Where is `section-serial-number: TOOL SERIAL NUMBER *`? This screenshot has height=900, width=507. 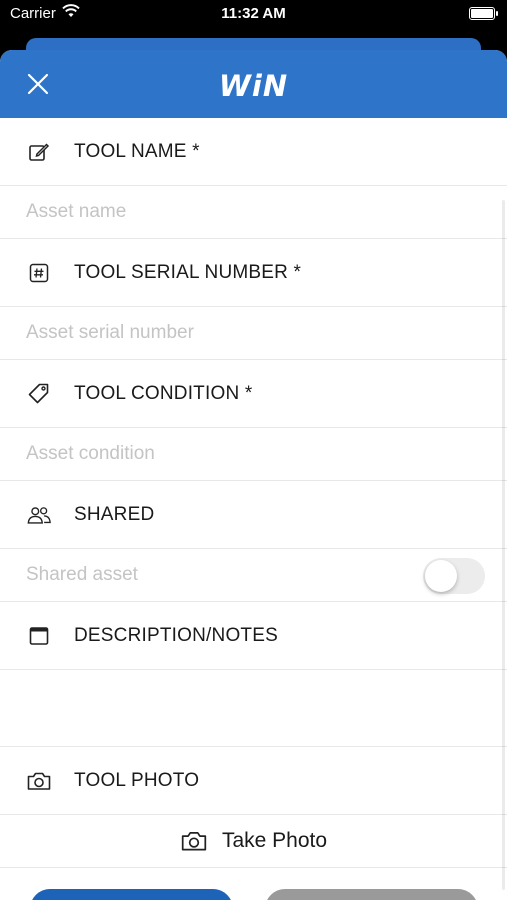 section-serial-number: TOOL SERIAL NUMBER * is located at coordinates (253, 273).